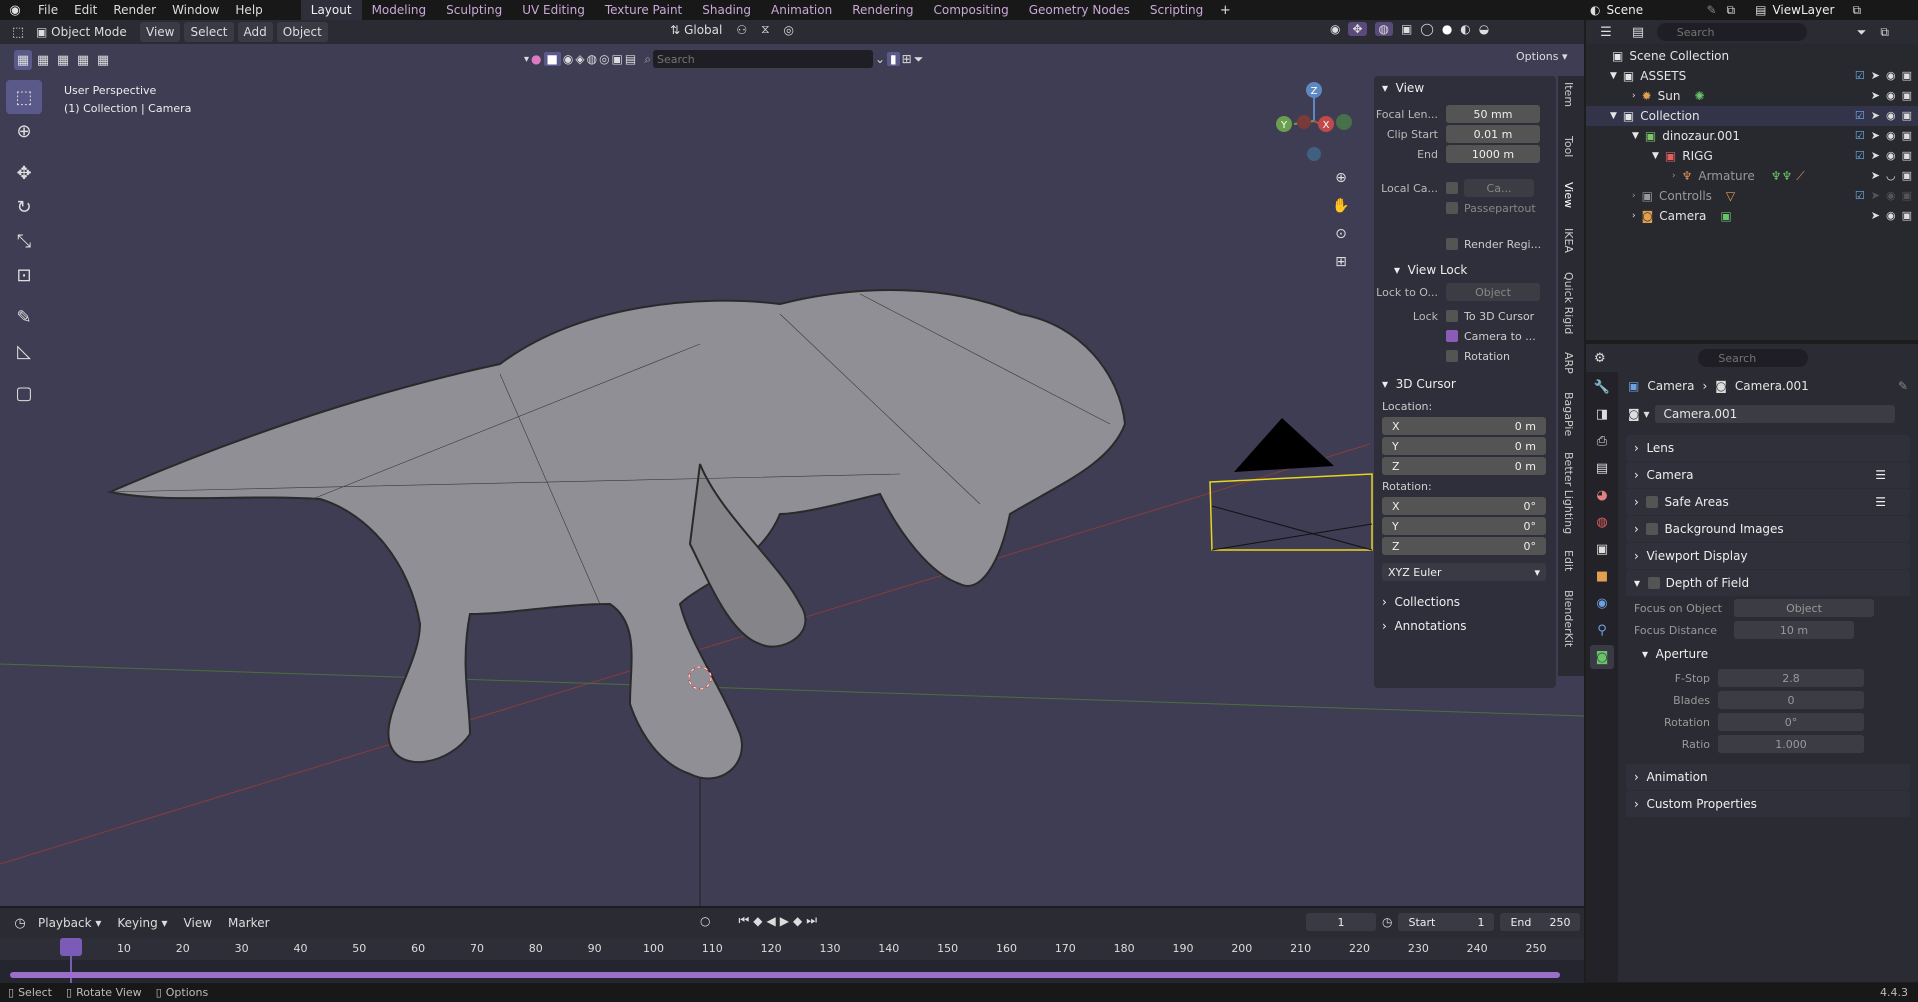 The height and width of the screenshot is (1002, 1918). I want to click on tab-quick-rigid: Quick Rigid, so click(1568, 303).